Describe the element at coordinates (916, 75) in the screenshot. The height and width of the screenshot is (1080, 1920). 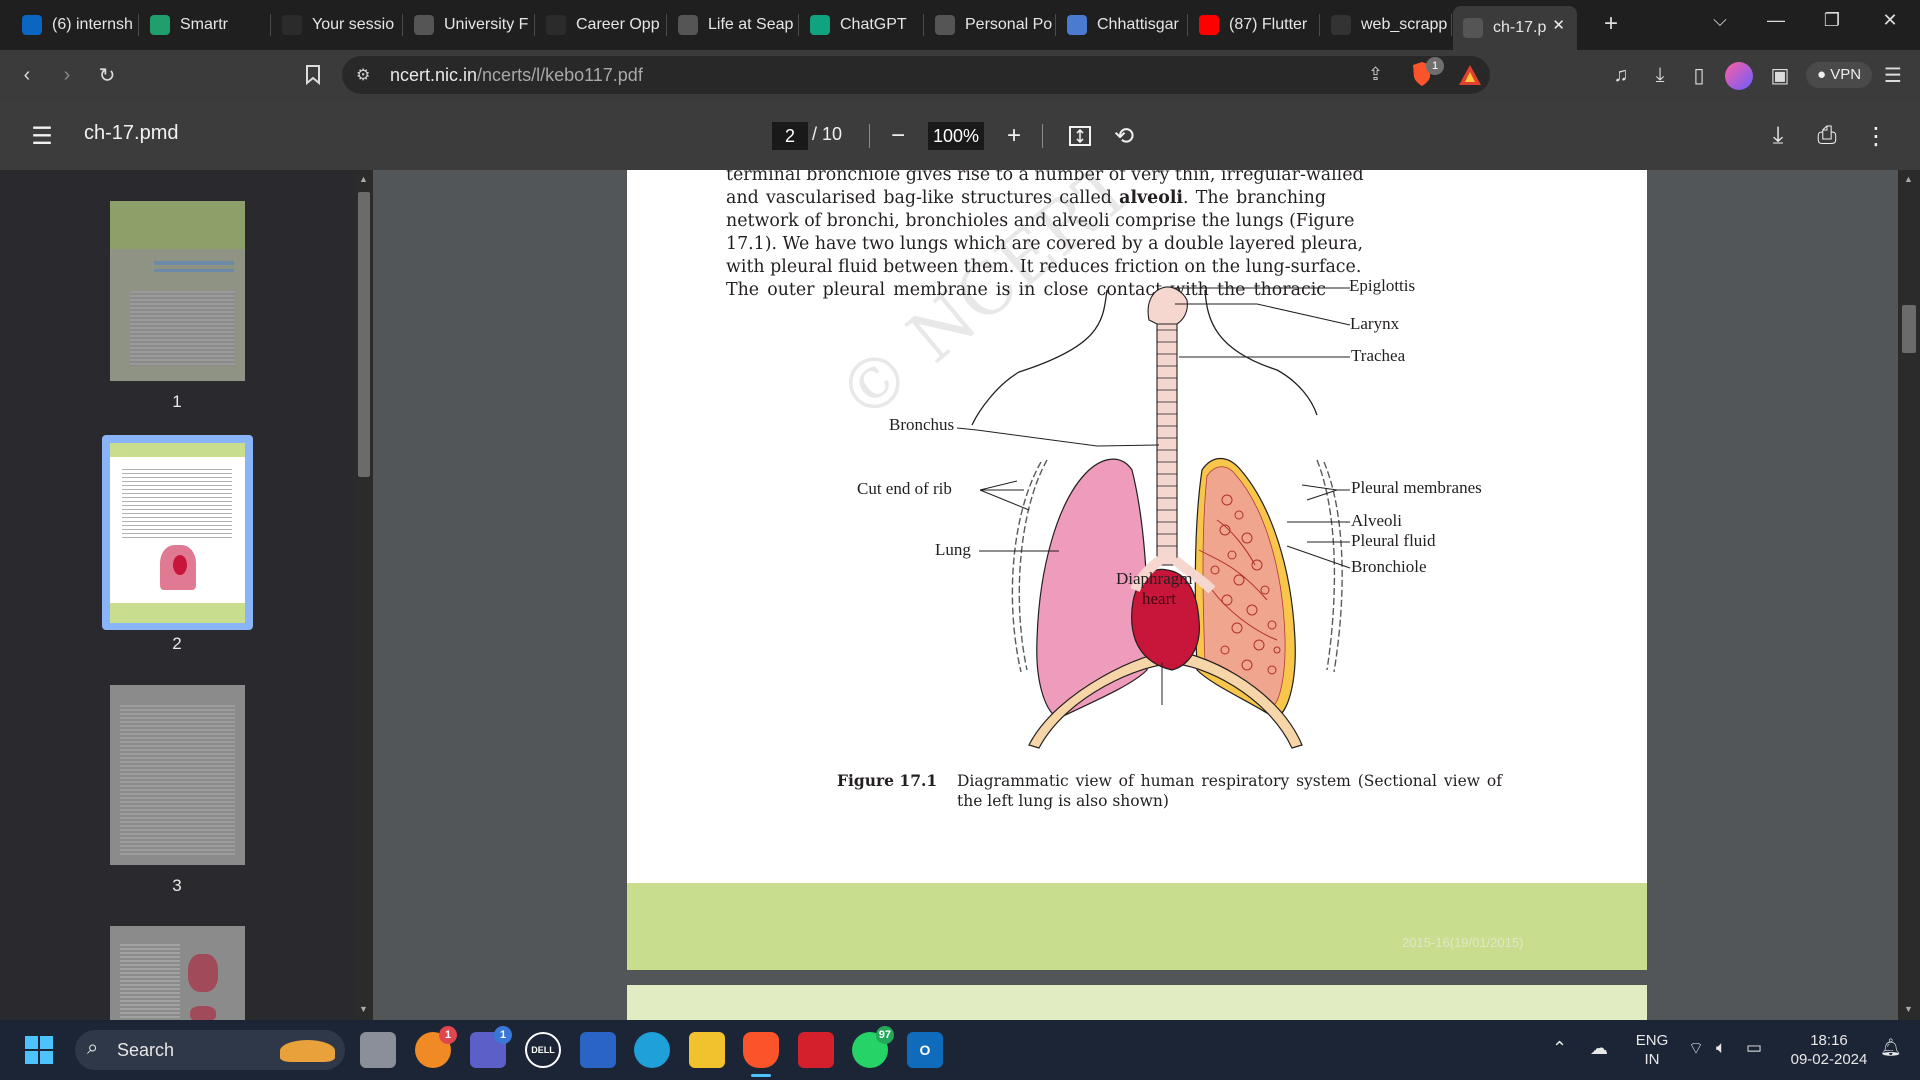
I see `address-bar: ⚙ ncert.nic.in/ncerts/l/kebo117.pdf ⇪ 1` at that location.